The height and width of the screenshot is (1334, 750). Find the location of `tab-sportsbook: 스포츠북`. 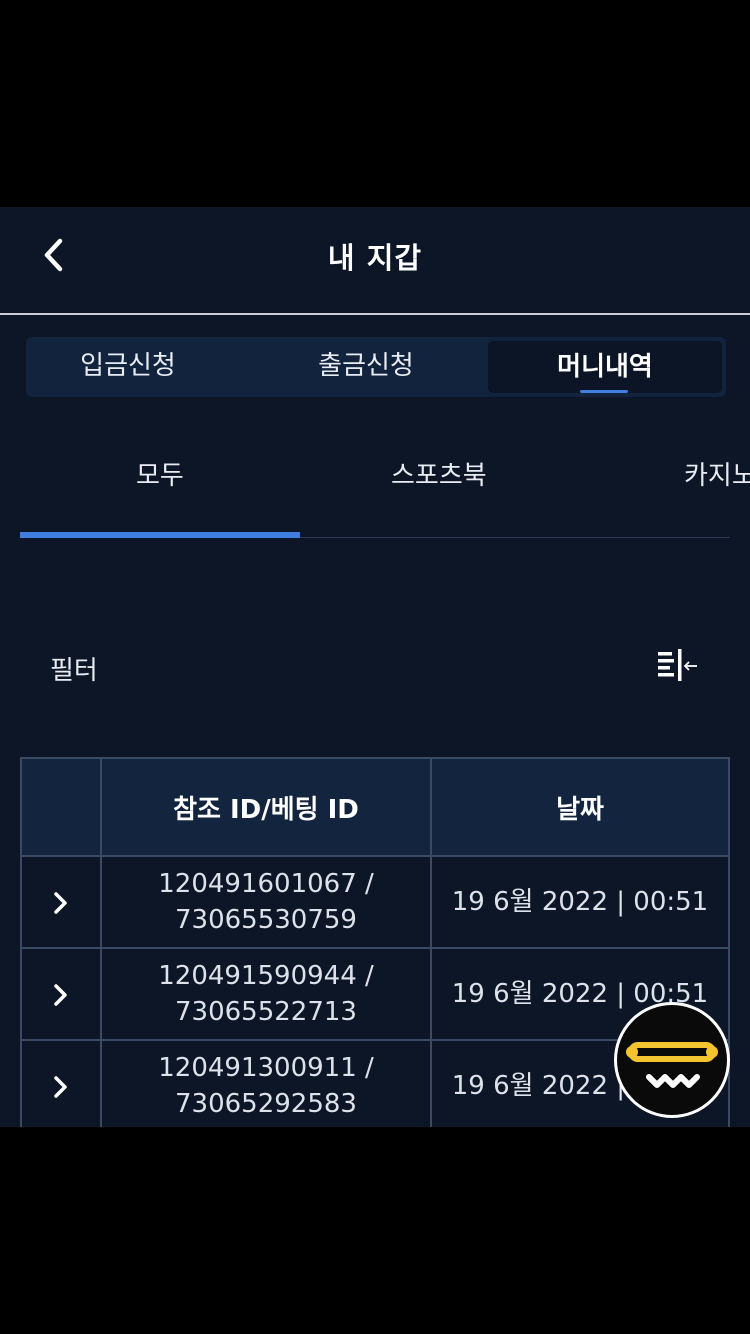

tab-sportsbook: 스포츠북 is located at coordinates (439, 473).